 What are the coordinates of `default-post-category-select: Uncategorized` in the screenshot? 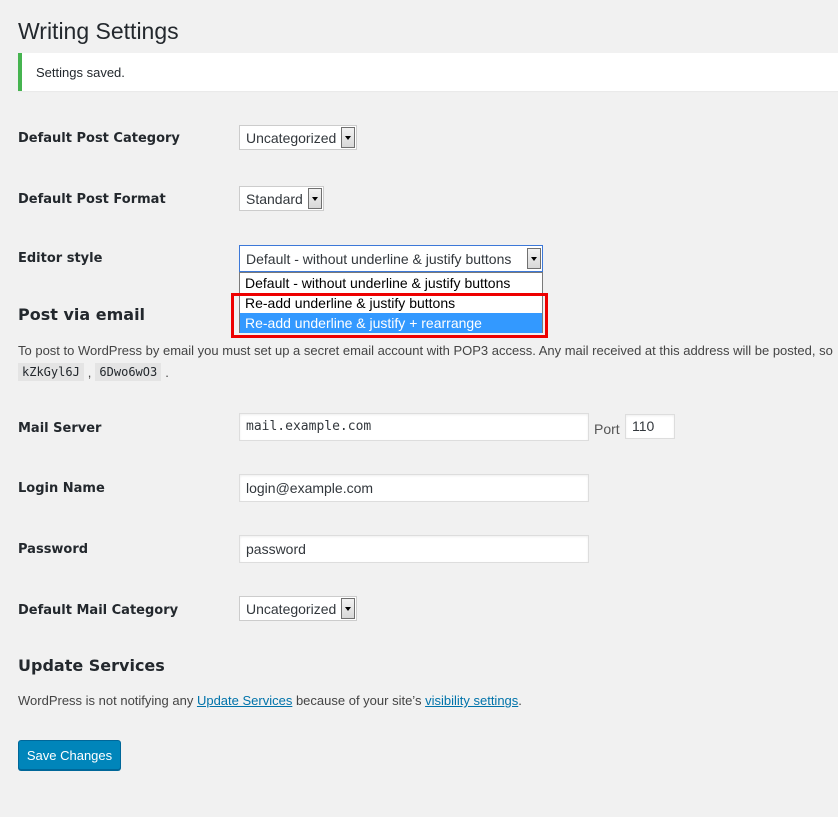 It's located at (298, 137).